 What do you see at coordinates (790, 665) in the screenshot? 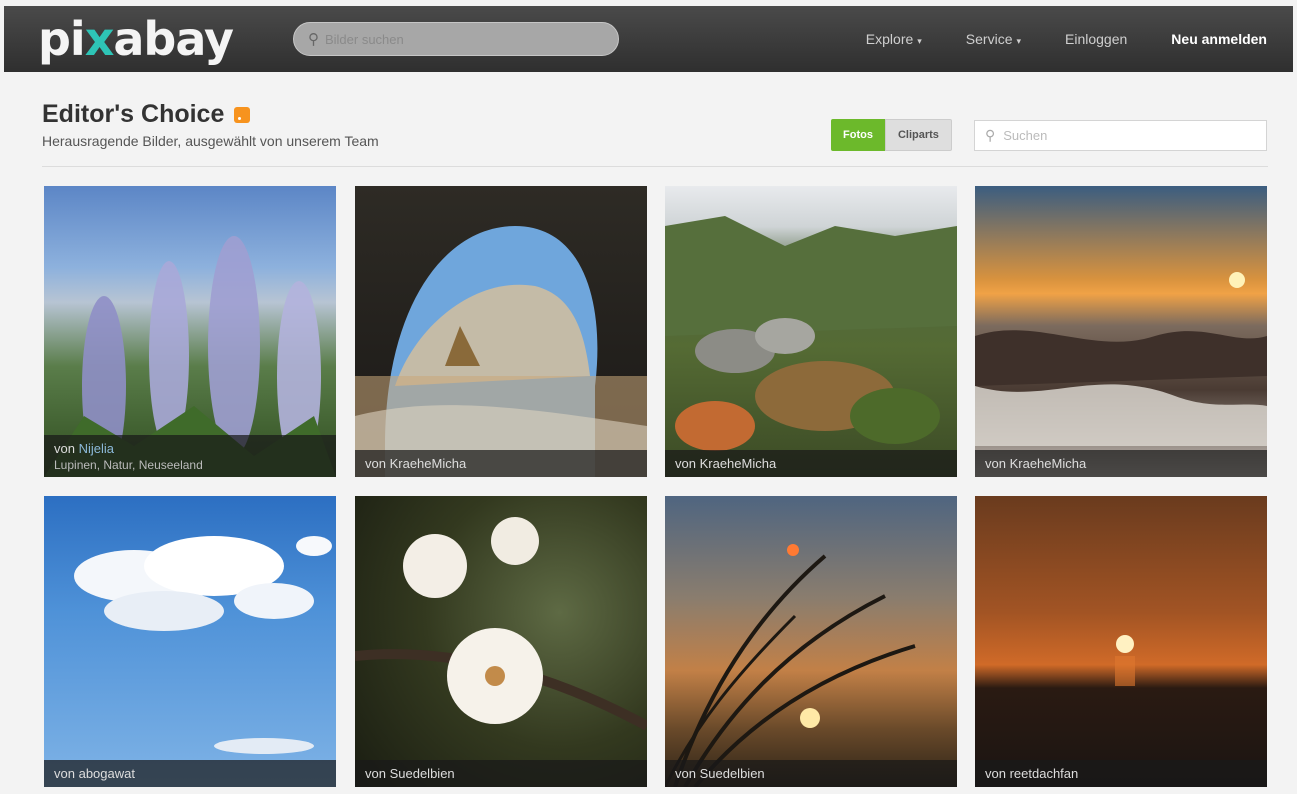
I see `grass-sunset-image` at bounding box center [790, 665].